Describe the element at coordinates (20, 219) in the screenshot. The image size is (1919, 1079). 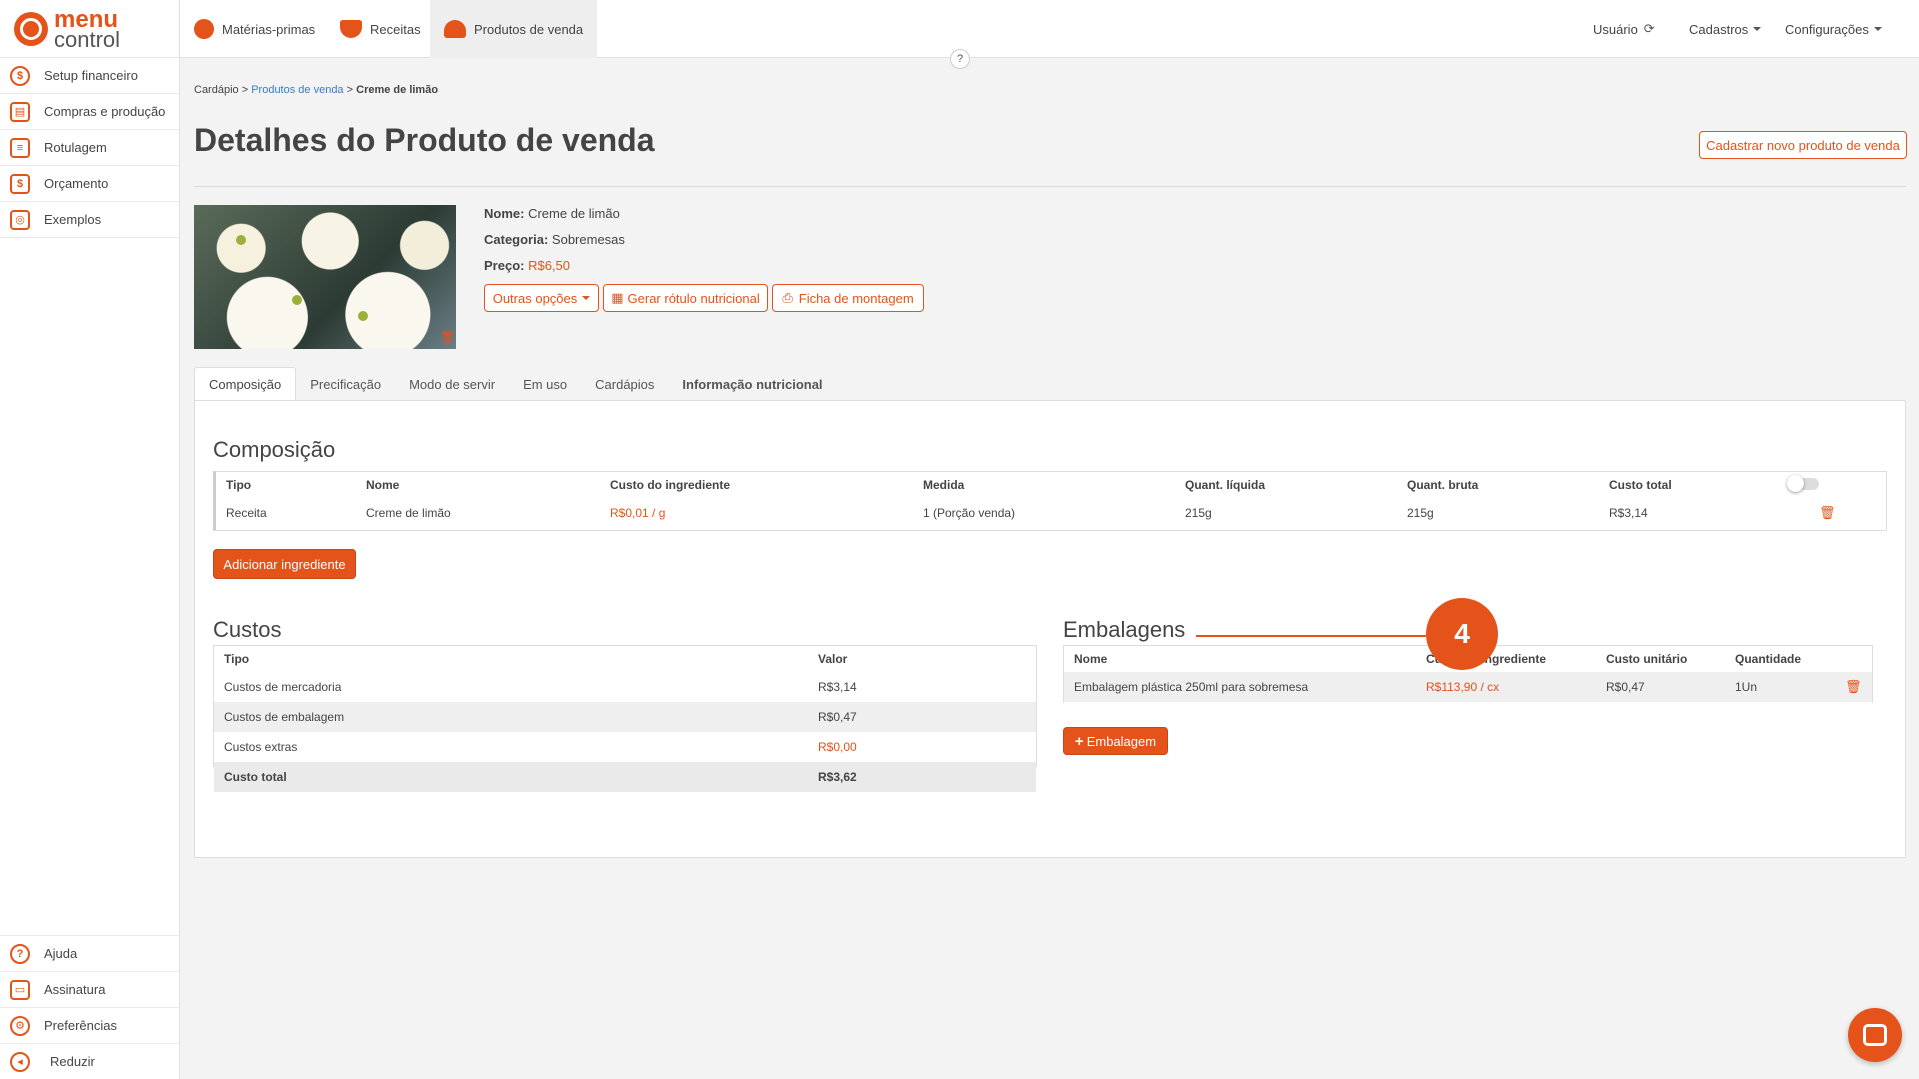
I see `lightbulb-icon: ◎` at that location.